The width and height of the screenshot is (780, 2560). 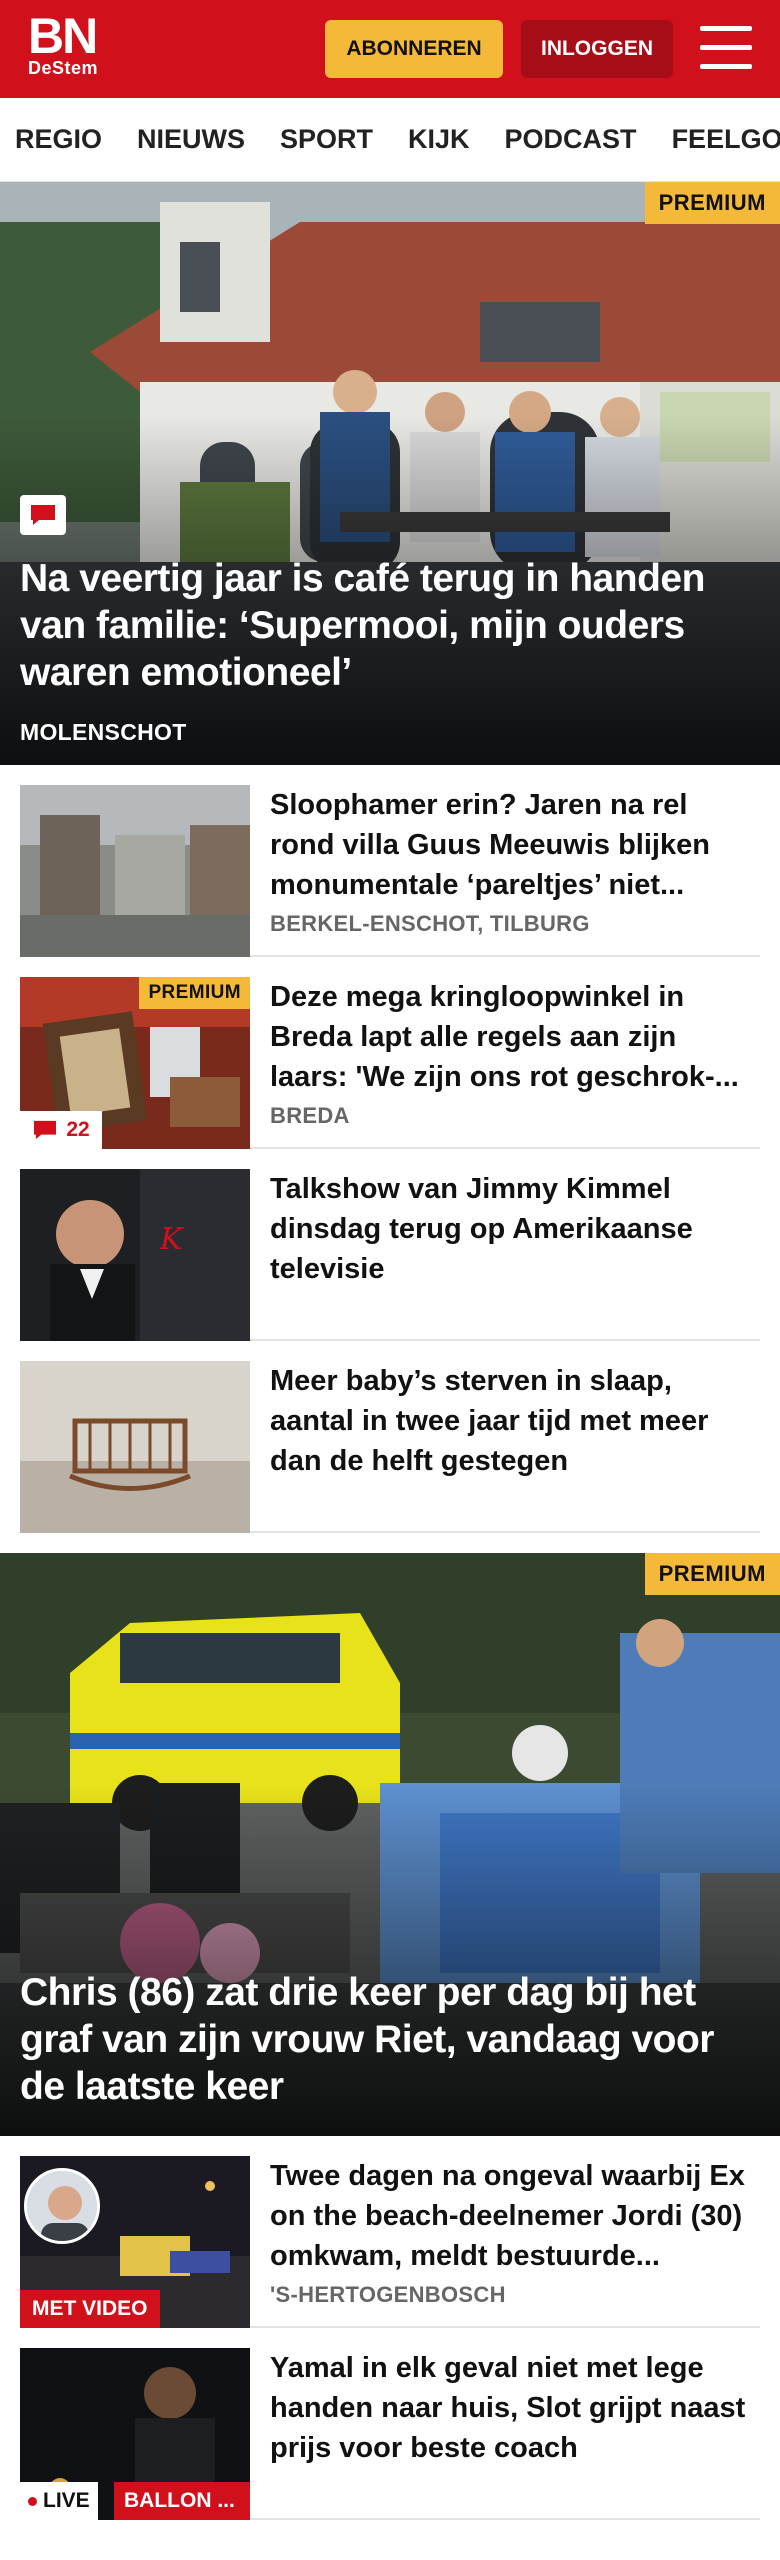 I want to click on nav-item-nieuws: NIEUWS, so click(x=193, y=139).